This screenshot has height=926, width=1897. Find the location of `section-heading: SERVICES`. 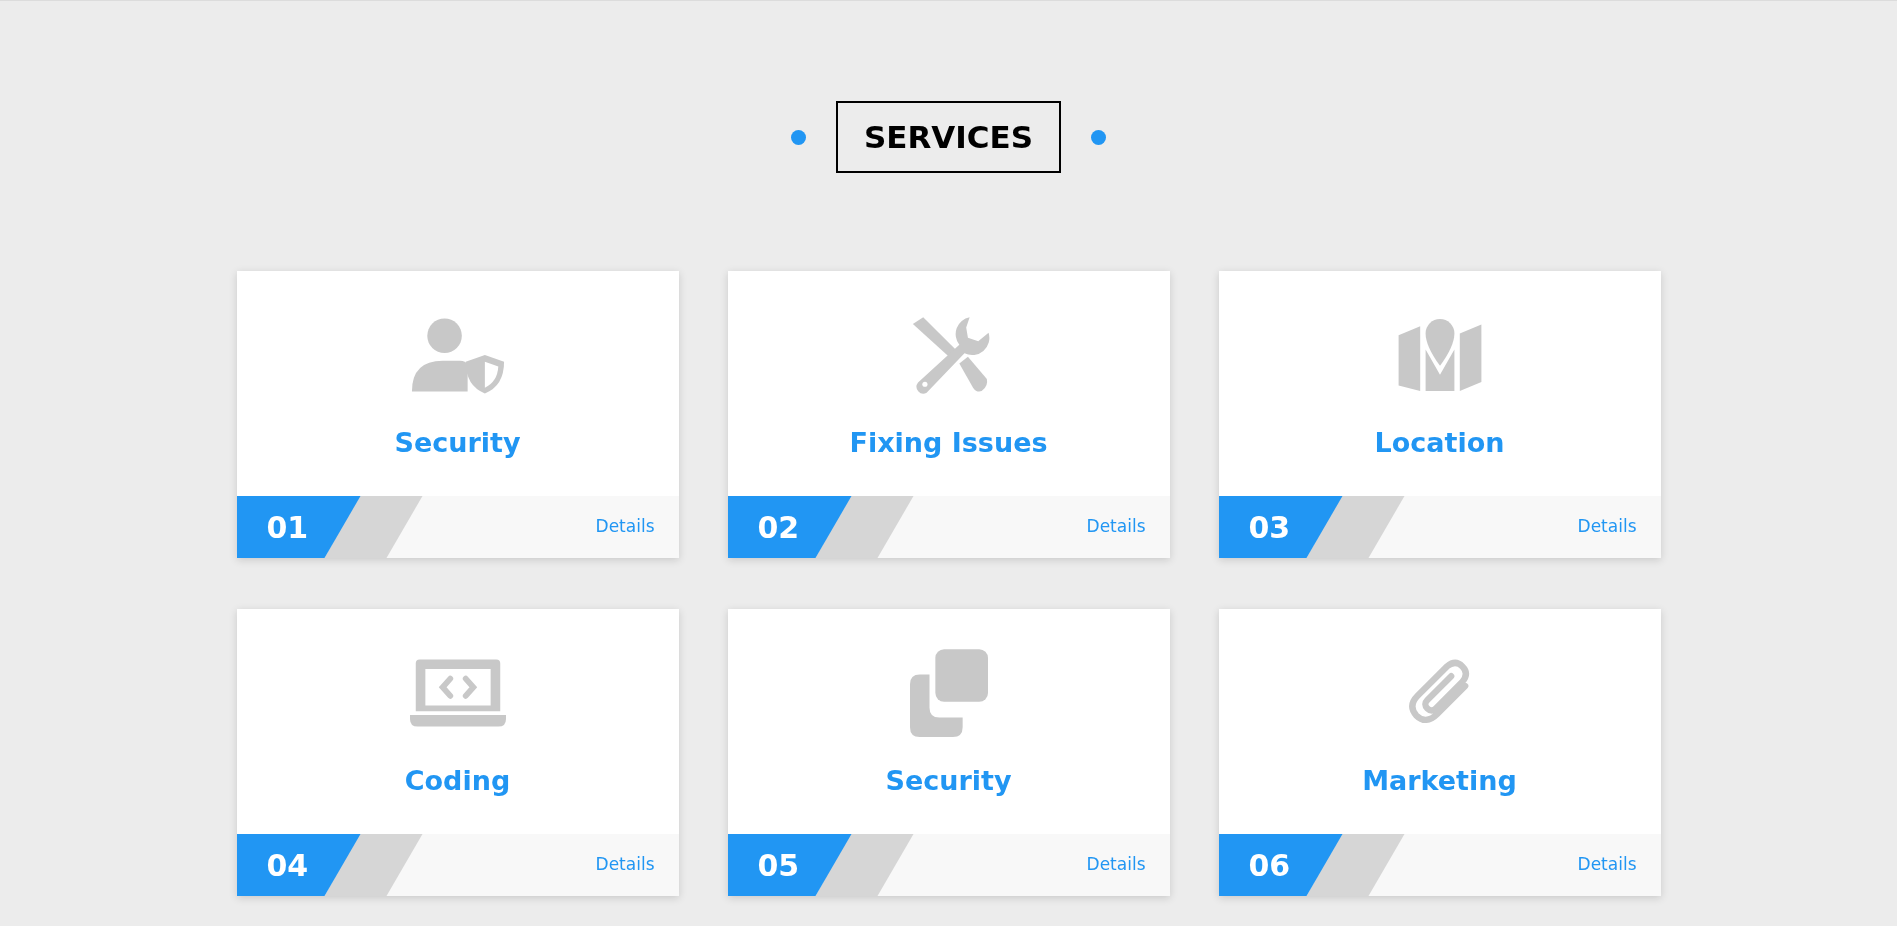

section-heading: SERVICES is located at coordinates (948, 137).